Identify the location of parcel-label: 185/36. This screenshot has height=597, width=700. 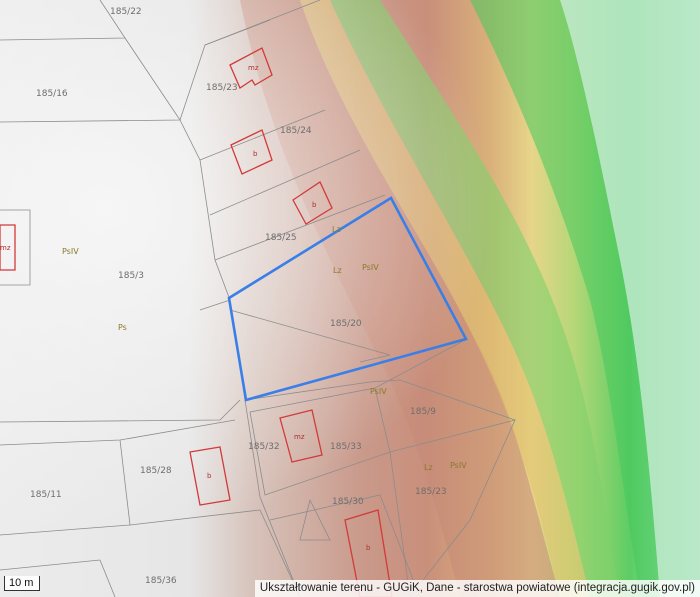
(161, 581).